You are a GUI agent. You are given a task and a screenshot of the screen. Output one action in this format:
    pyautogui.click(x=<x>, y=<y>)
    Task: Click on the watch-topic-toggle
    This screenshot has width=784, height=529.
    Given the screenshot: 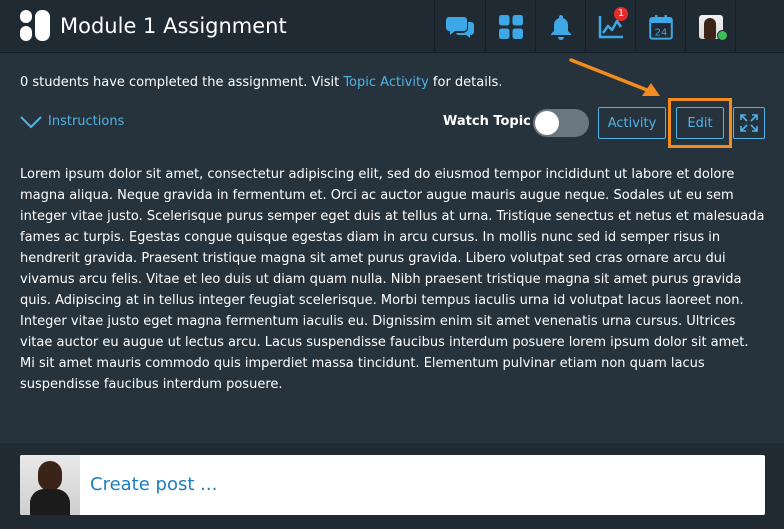 What is the action you would take?
    pyautogui.click(x=561, y=123)
    